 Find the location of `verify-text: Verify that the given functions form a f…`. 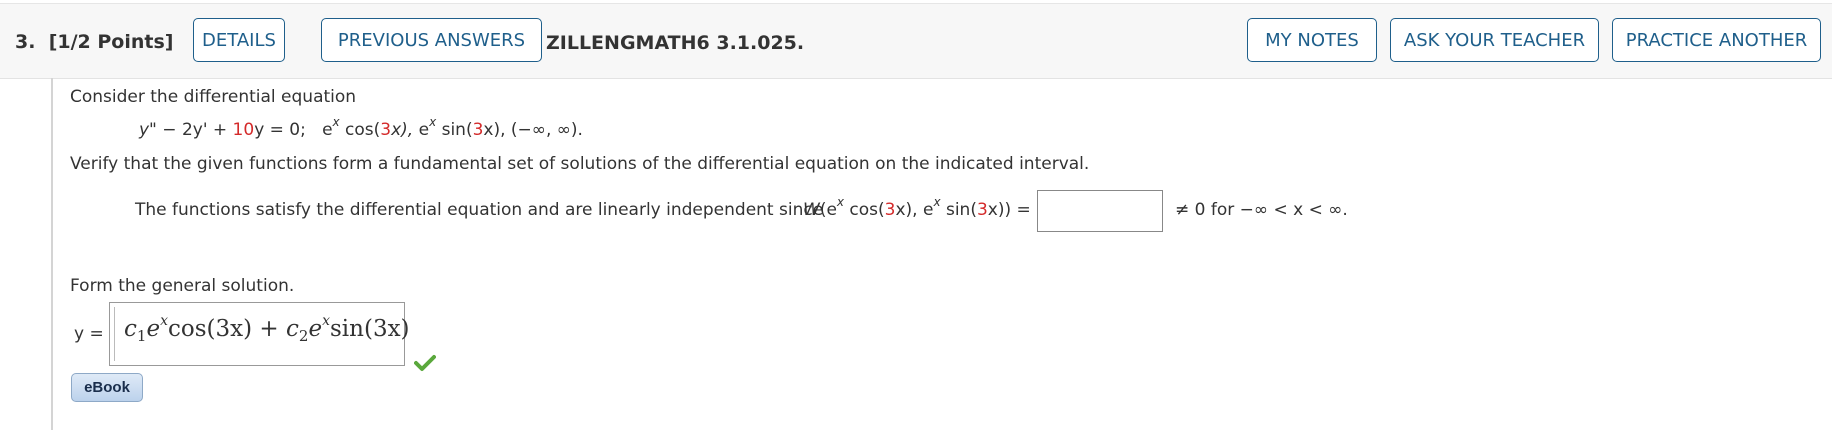

verify-text: Verify that the given functions form a f… is located at coordinates (580, 164).